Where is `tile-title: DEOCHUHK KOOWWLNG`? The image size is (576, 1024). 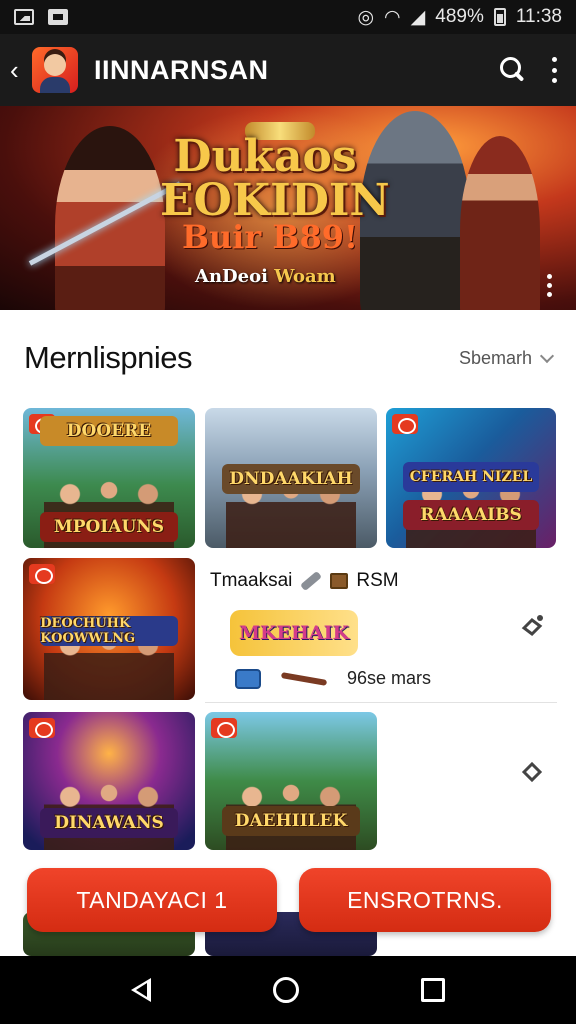
tile-title: DEOCHUHK KOOWWLNG is located at coordinates (109, 631).